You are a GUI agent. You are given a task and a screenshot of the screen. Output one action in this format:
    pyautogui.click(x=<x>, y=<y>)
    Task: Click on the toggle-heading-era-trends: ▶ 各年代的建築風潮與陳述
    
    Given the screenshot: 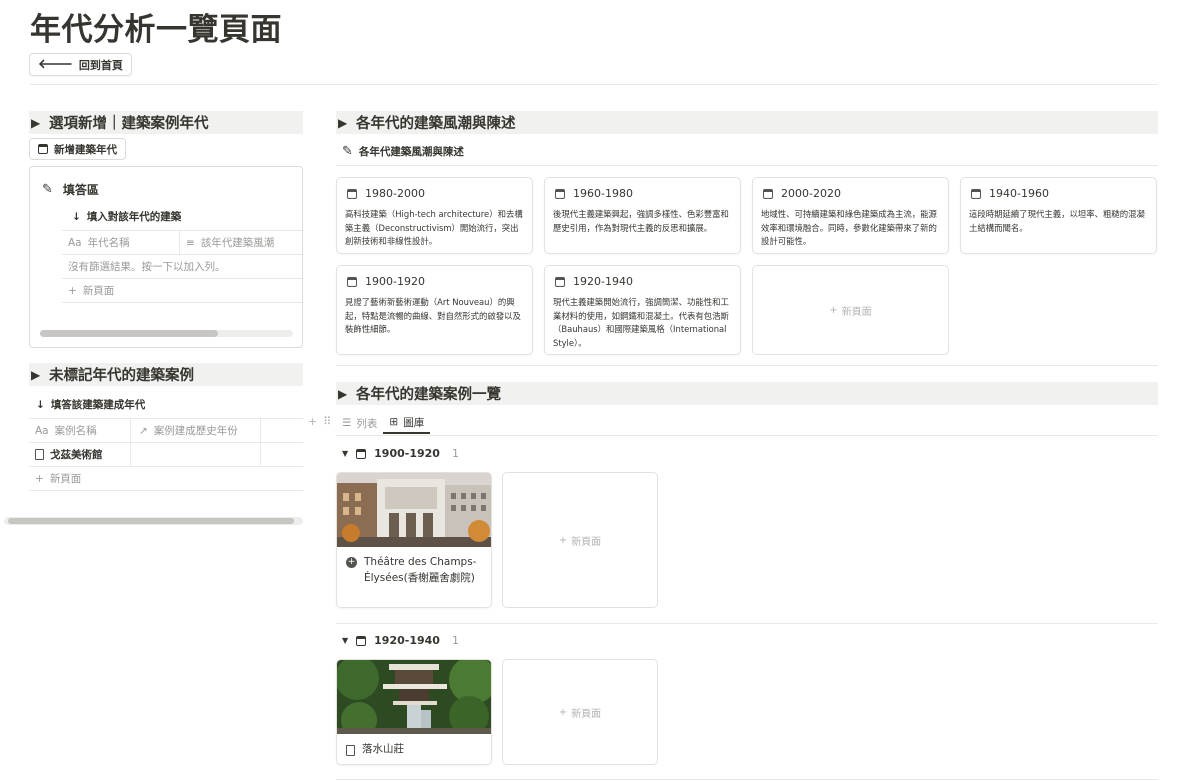 What is the action you would take?
    pyautogui.click(x=747, y=122)
    